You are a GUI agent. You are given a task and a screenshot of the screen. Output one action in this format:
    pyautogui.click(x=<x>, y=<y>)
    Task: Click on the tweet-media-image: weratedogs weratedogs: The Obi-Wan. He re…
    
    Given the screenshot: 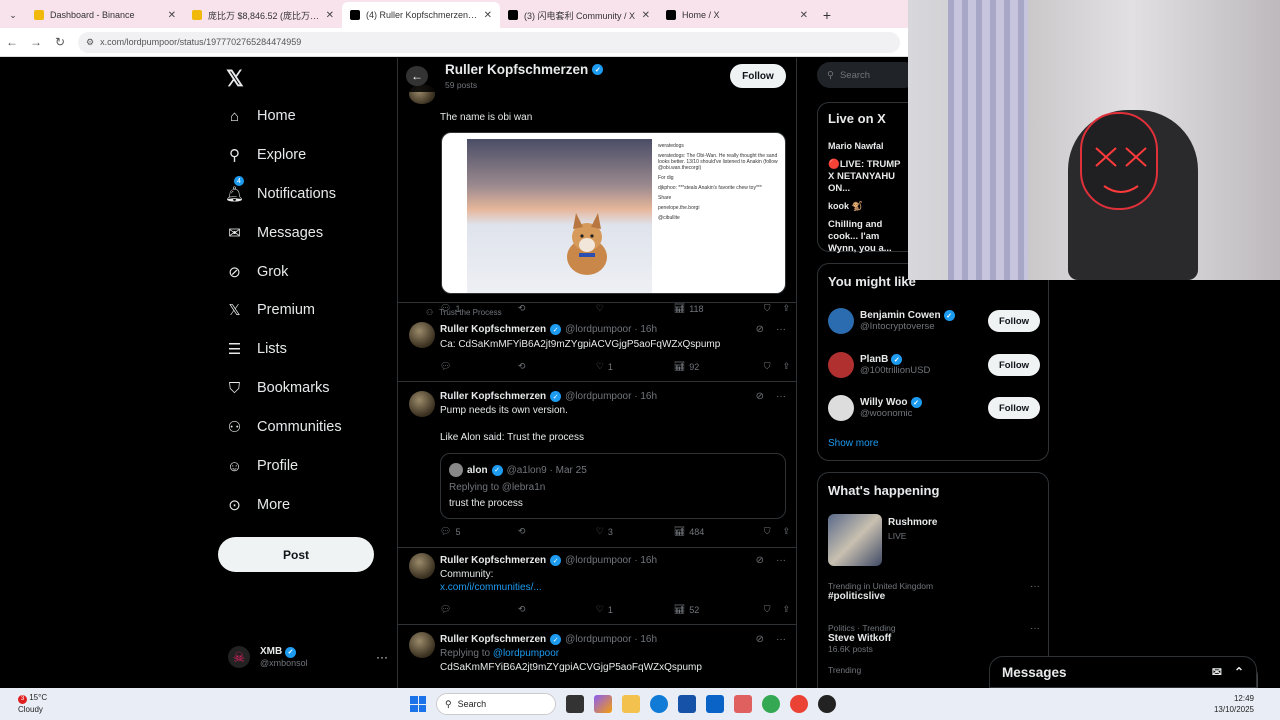 What is the action you would take?
    pyautogui.click(x=613, y=213)
    